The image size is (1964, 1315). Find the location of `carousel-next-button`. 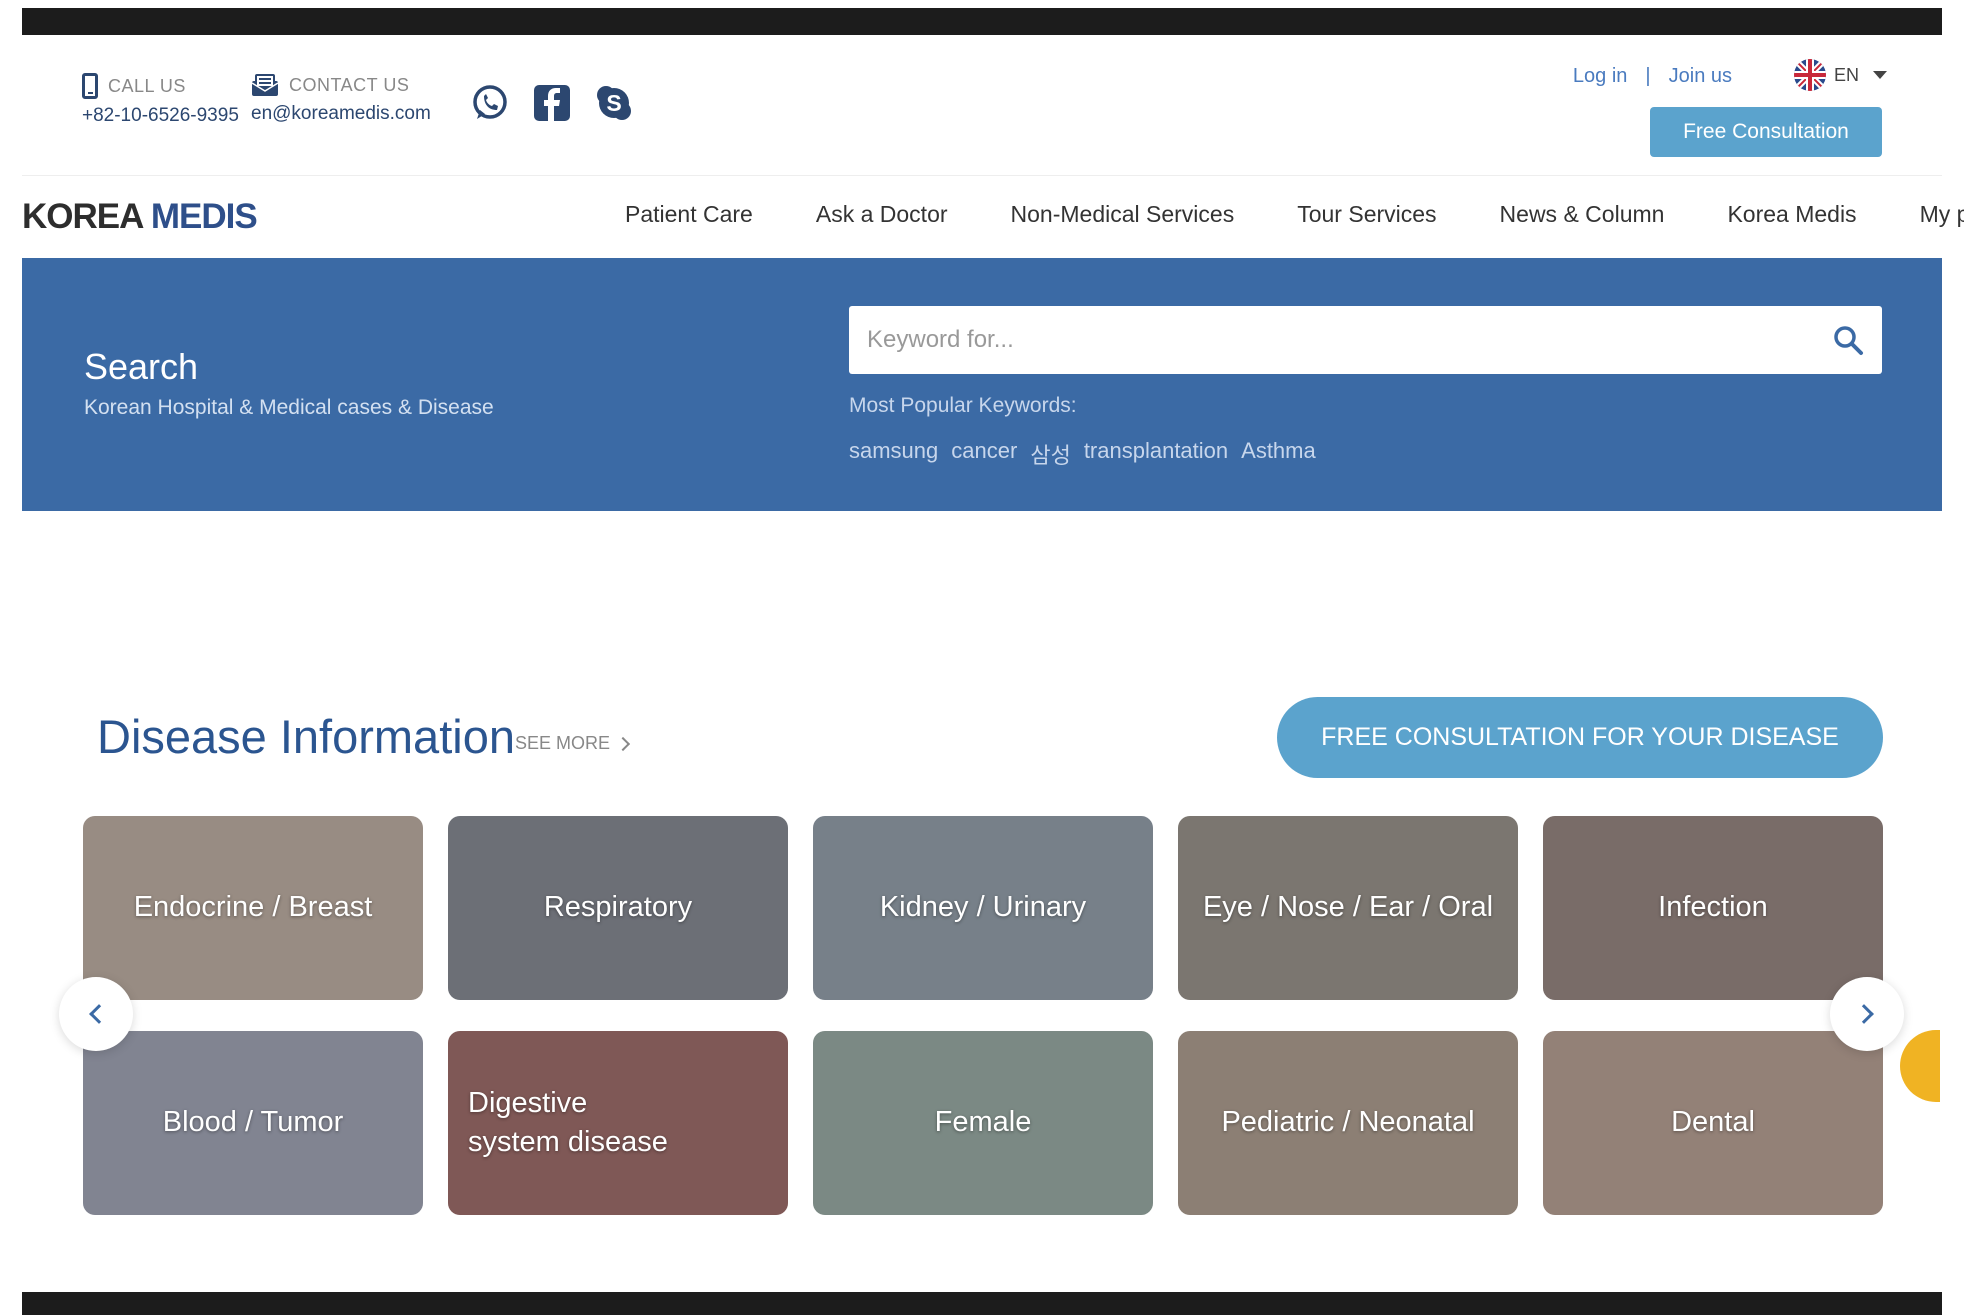

carousel-next-button is located at coordinates (1867, 1014).